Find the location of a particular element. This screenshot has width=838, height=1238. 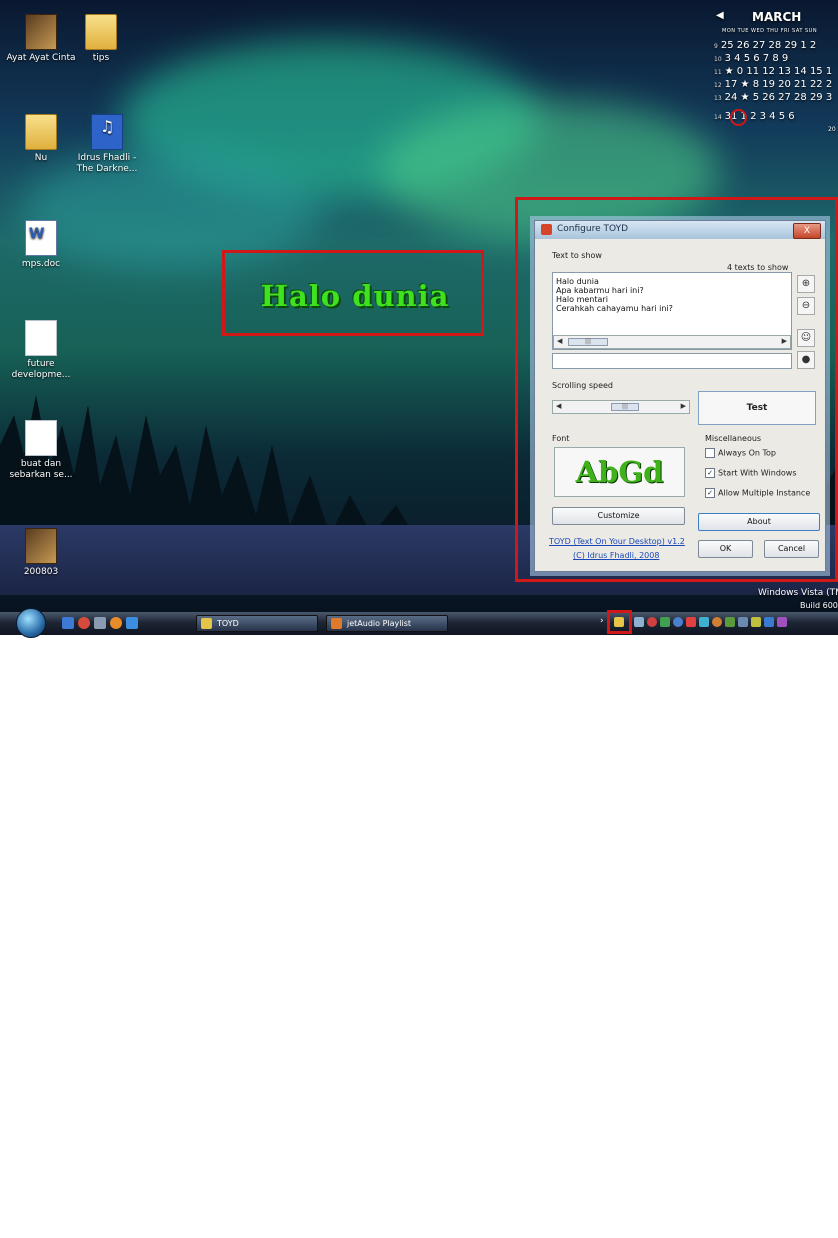

scroll-left-icon: ◀ is located at coordinates (559, 341).